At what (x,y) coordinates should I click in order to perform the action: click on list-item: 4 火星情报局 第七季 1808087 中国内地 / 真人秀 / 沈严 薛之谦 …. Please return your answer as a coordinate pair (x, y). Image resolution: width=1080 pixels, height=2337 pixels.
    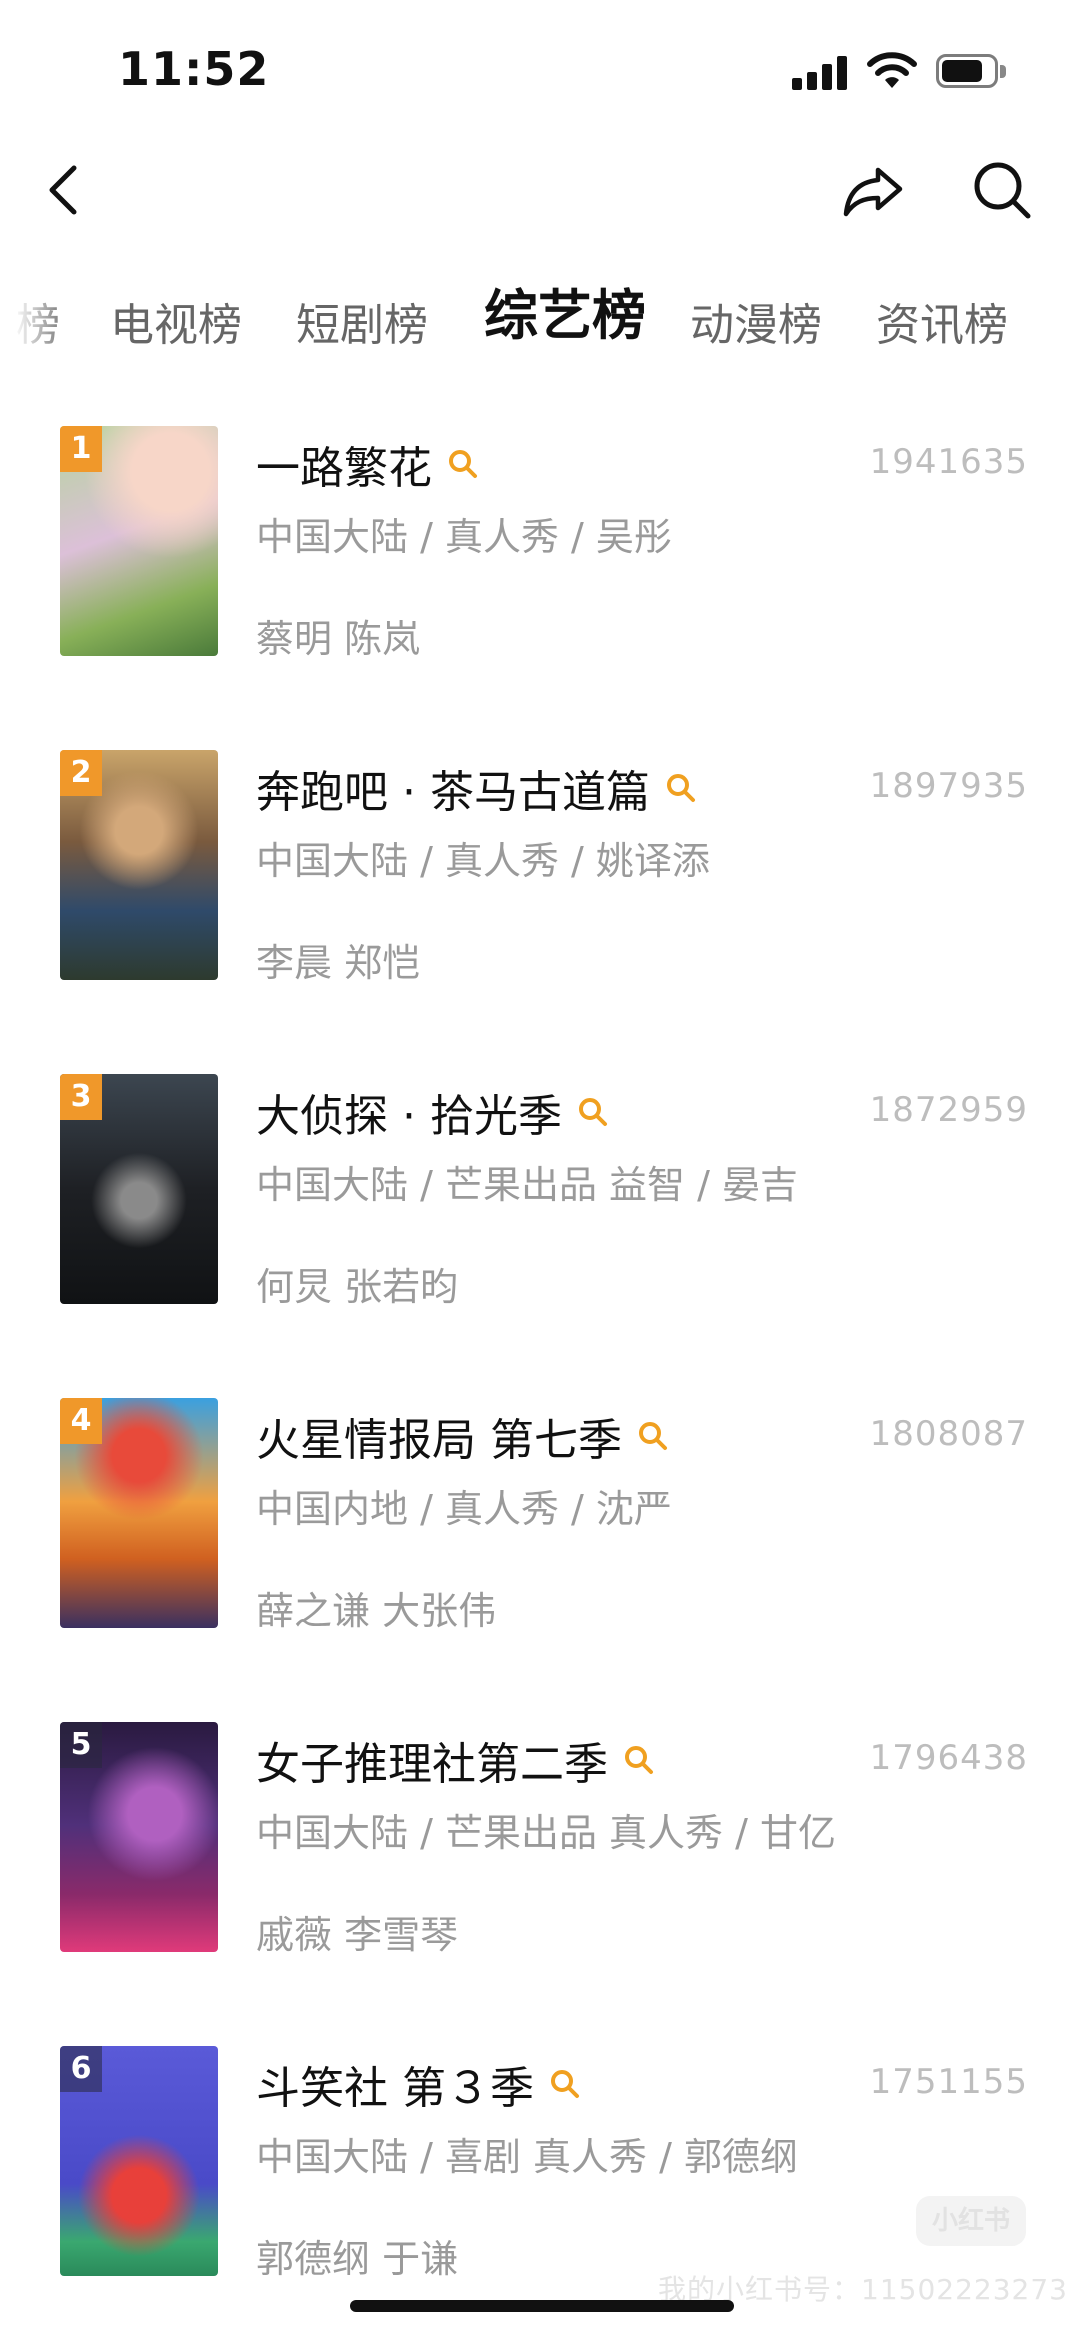
    Looking at the image, I should click on (540, 1516).